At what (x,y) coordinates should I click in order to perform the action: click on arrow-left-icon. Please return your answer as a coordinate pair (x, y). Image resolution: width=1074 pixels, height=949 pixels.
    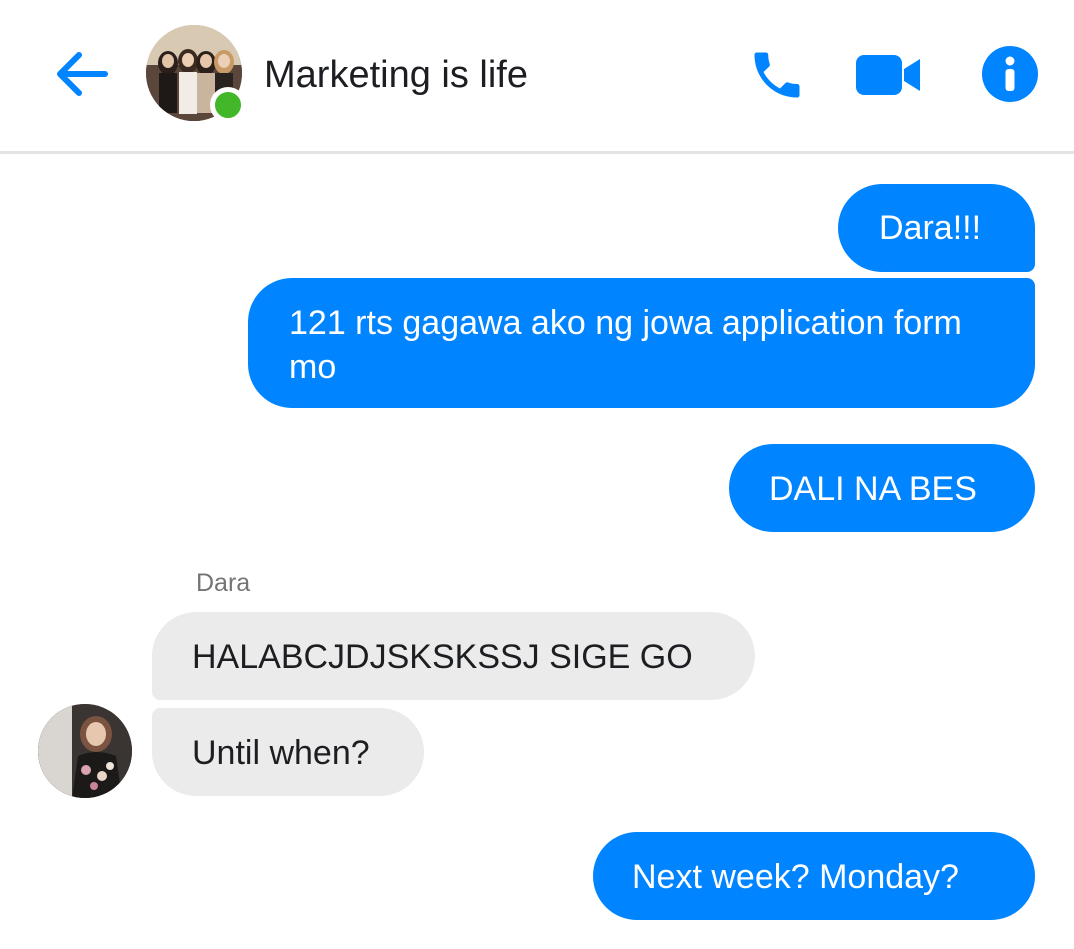
    Looking at the image, I should click on (82, 74).